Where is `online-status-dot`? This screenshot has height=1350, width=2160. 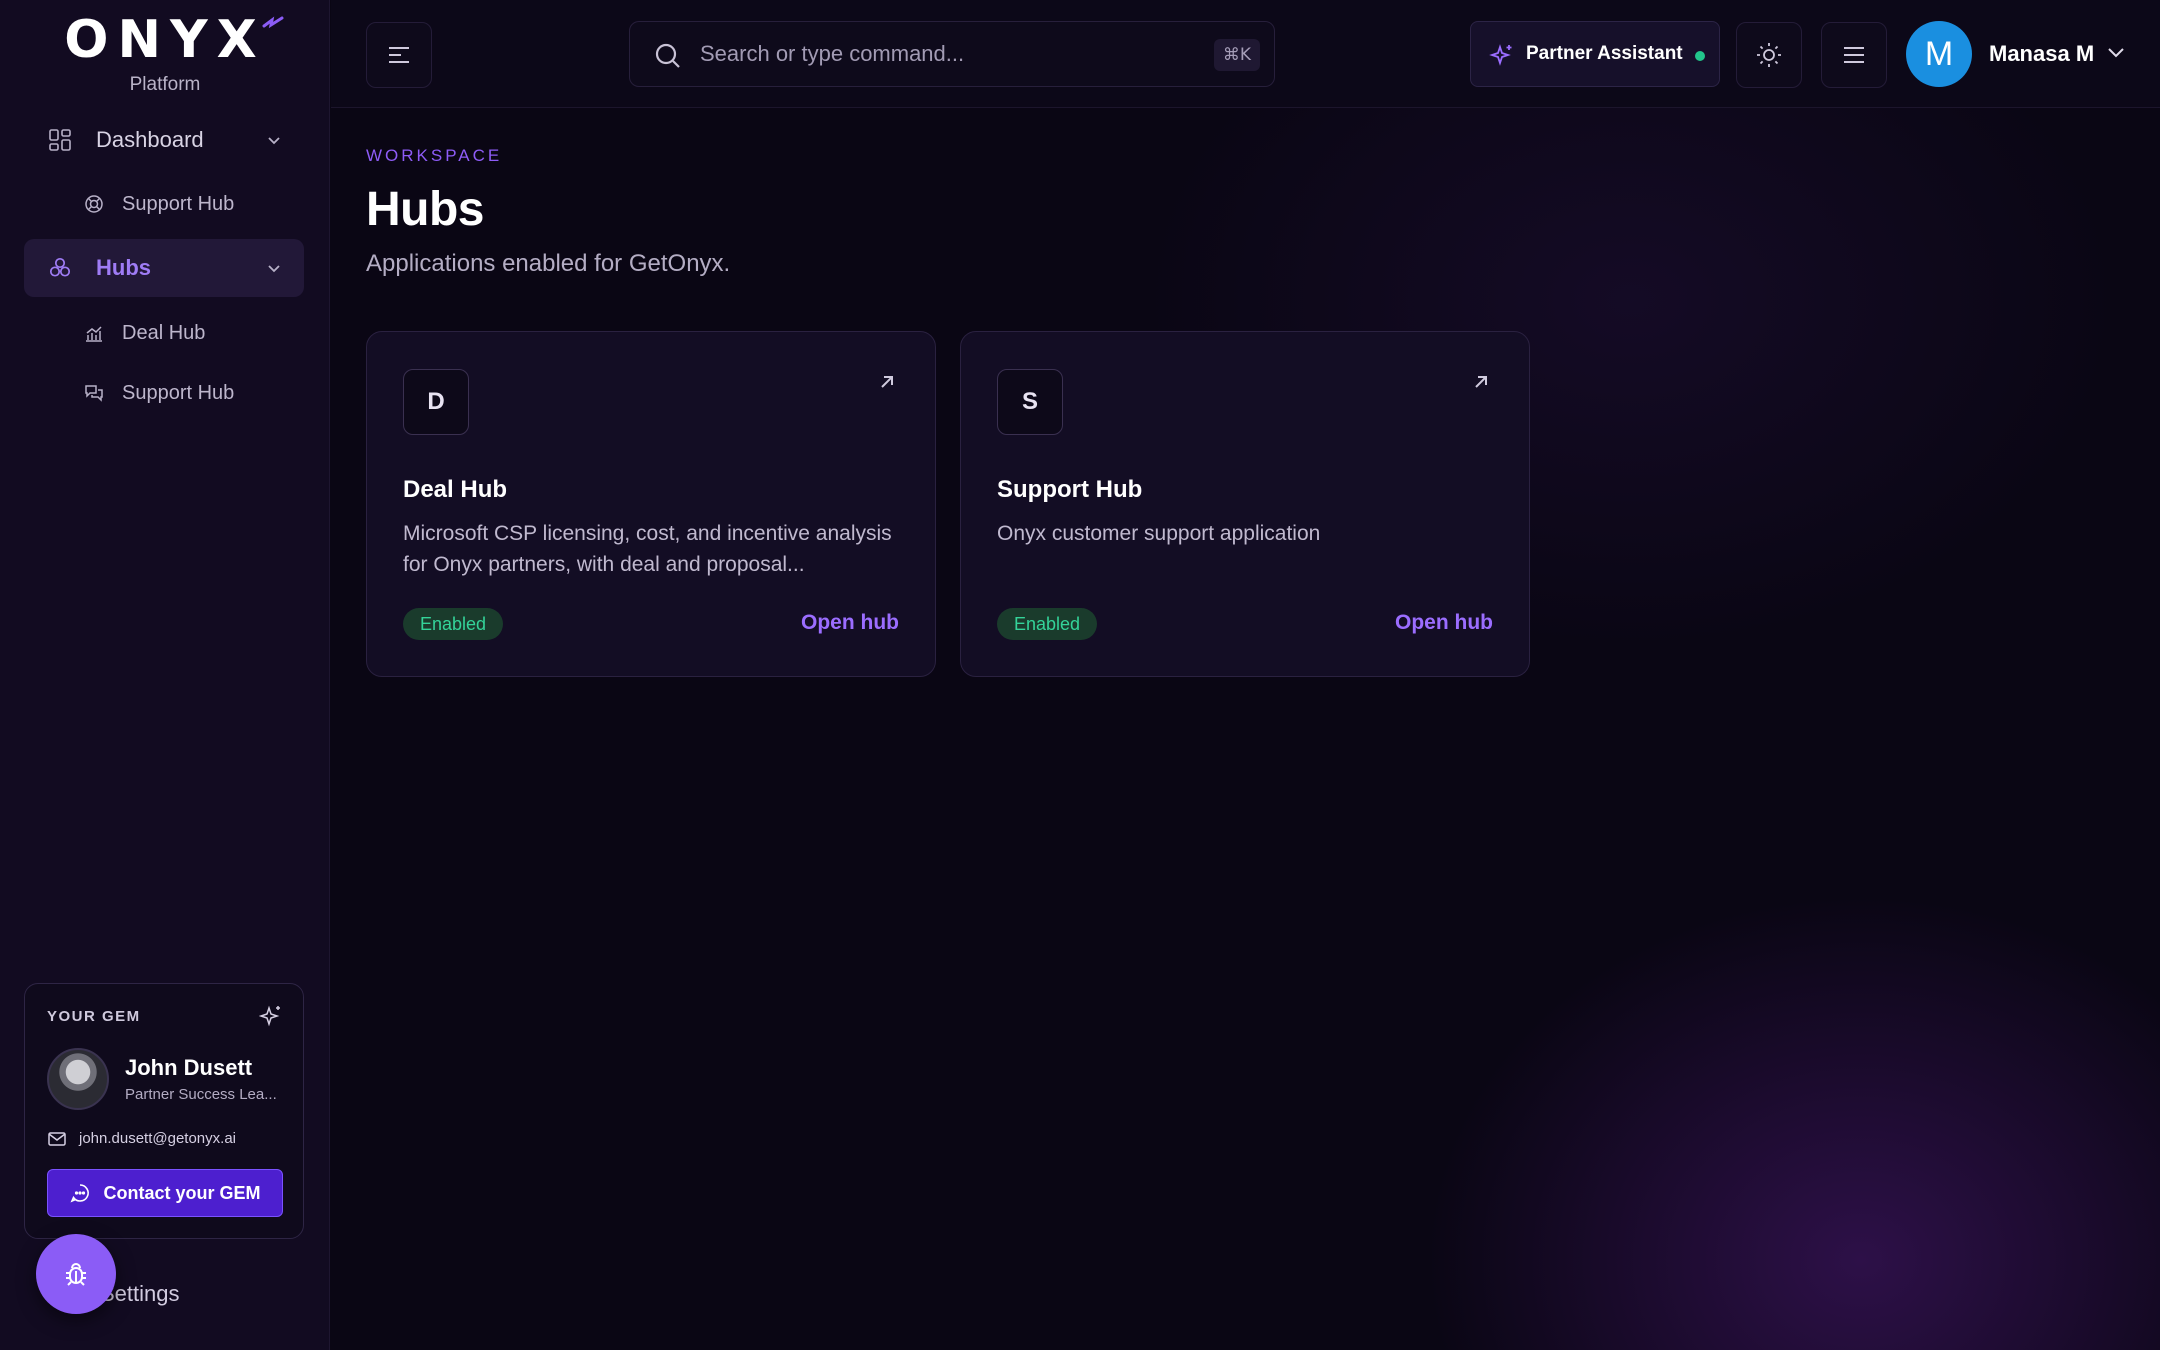 online-status-dot is located at coordinates (1700, 56).